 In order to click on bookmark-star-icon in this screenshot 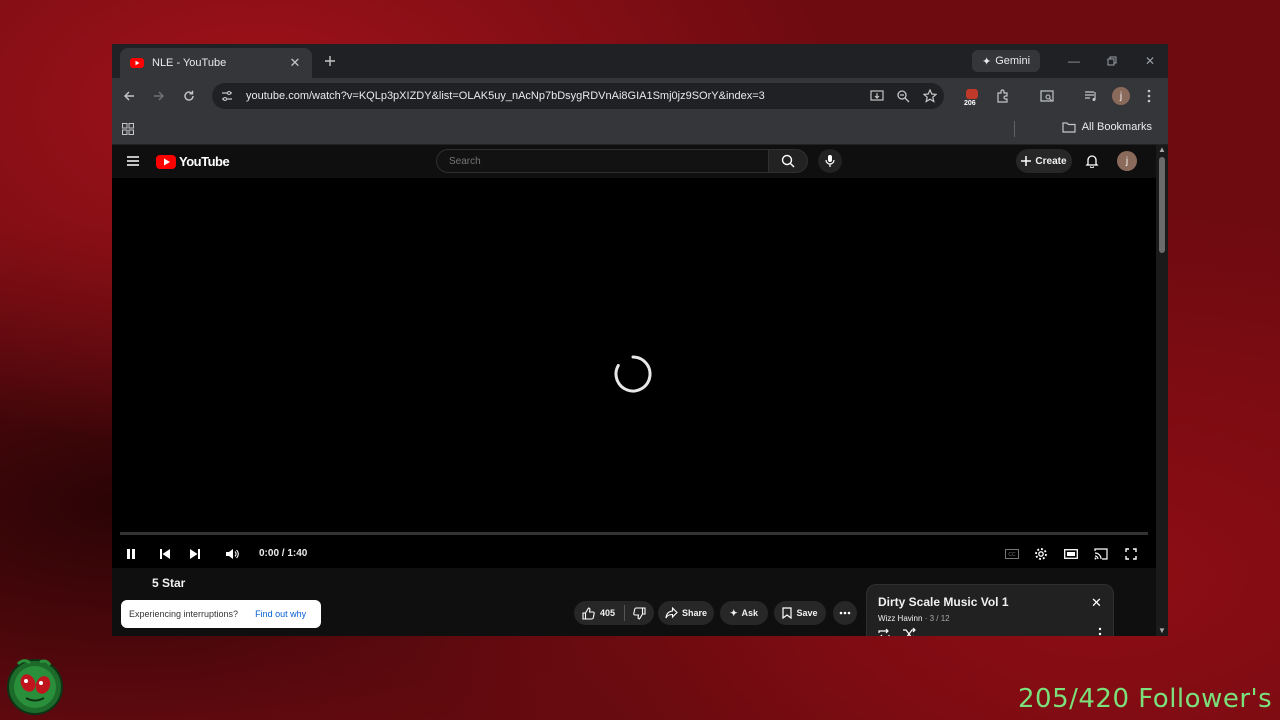, I will do `click(930, 96)`.